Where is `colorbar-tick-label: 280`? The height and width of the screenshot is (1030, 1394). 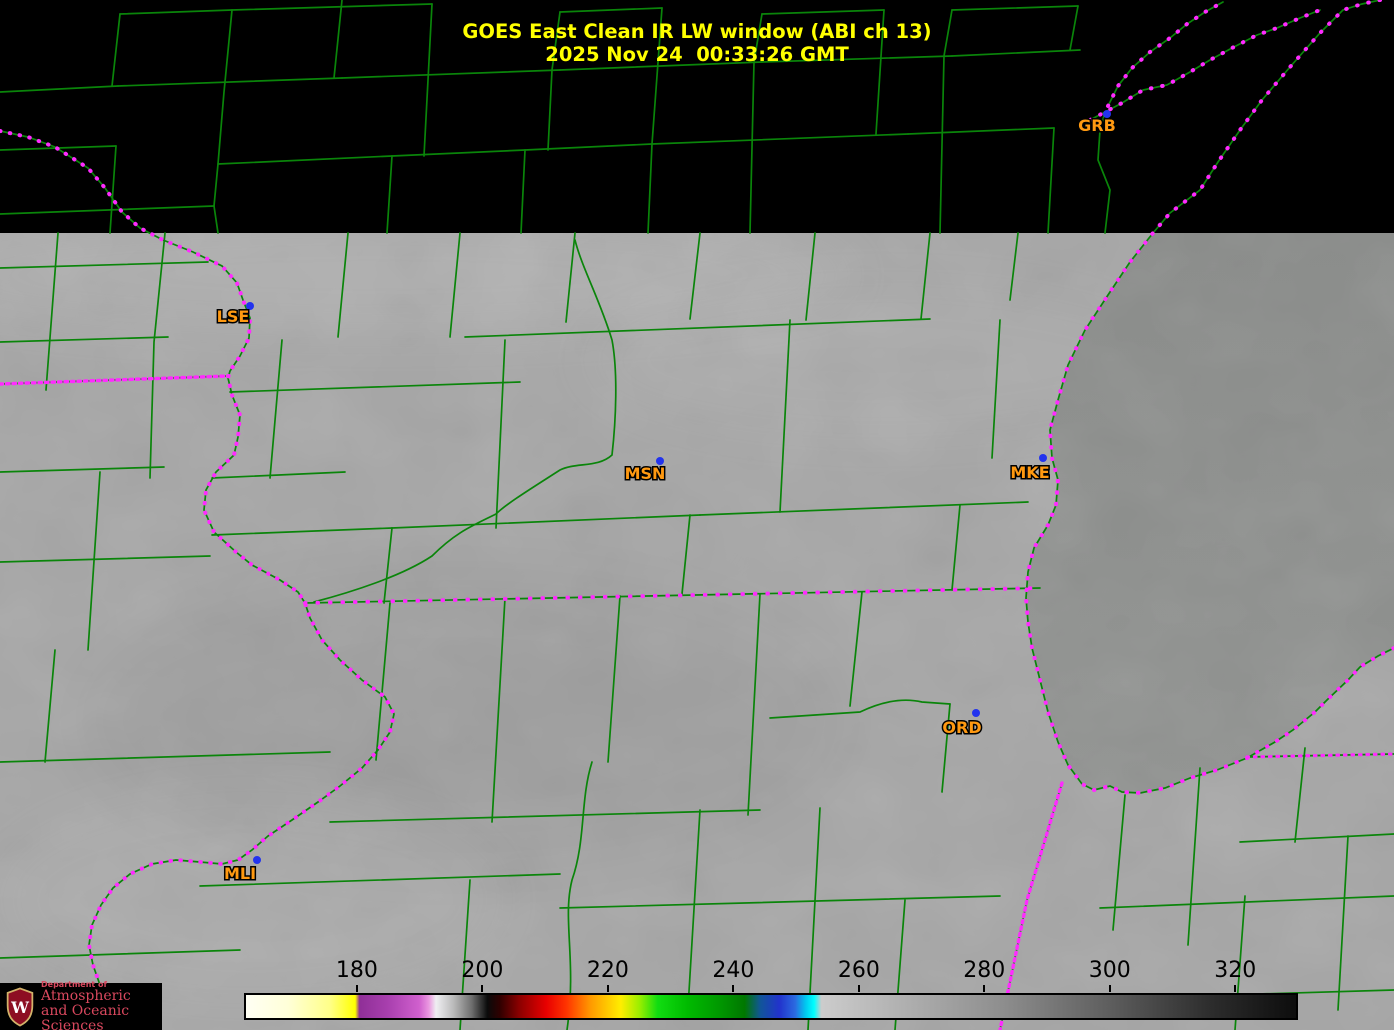
colorbar-tick-label: 280 is located at coordinates (984, 970).